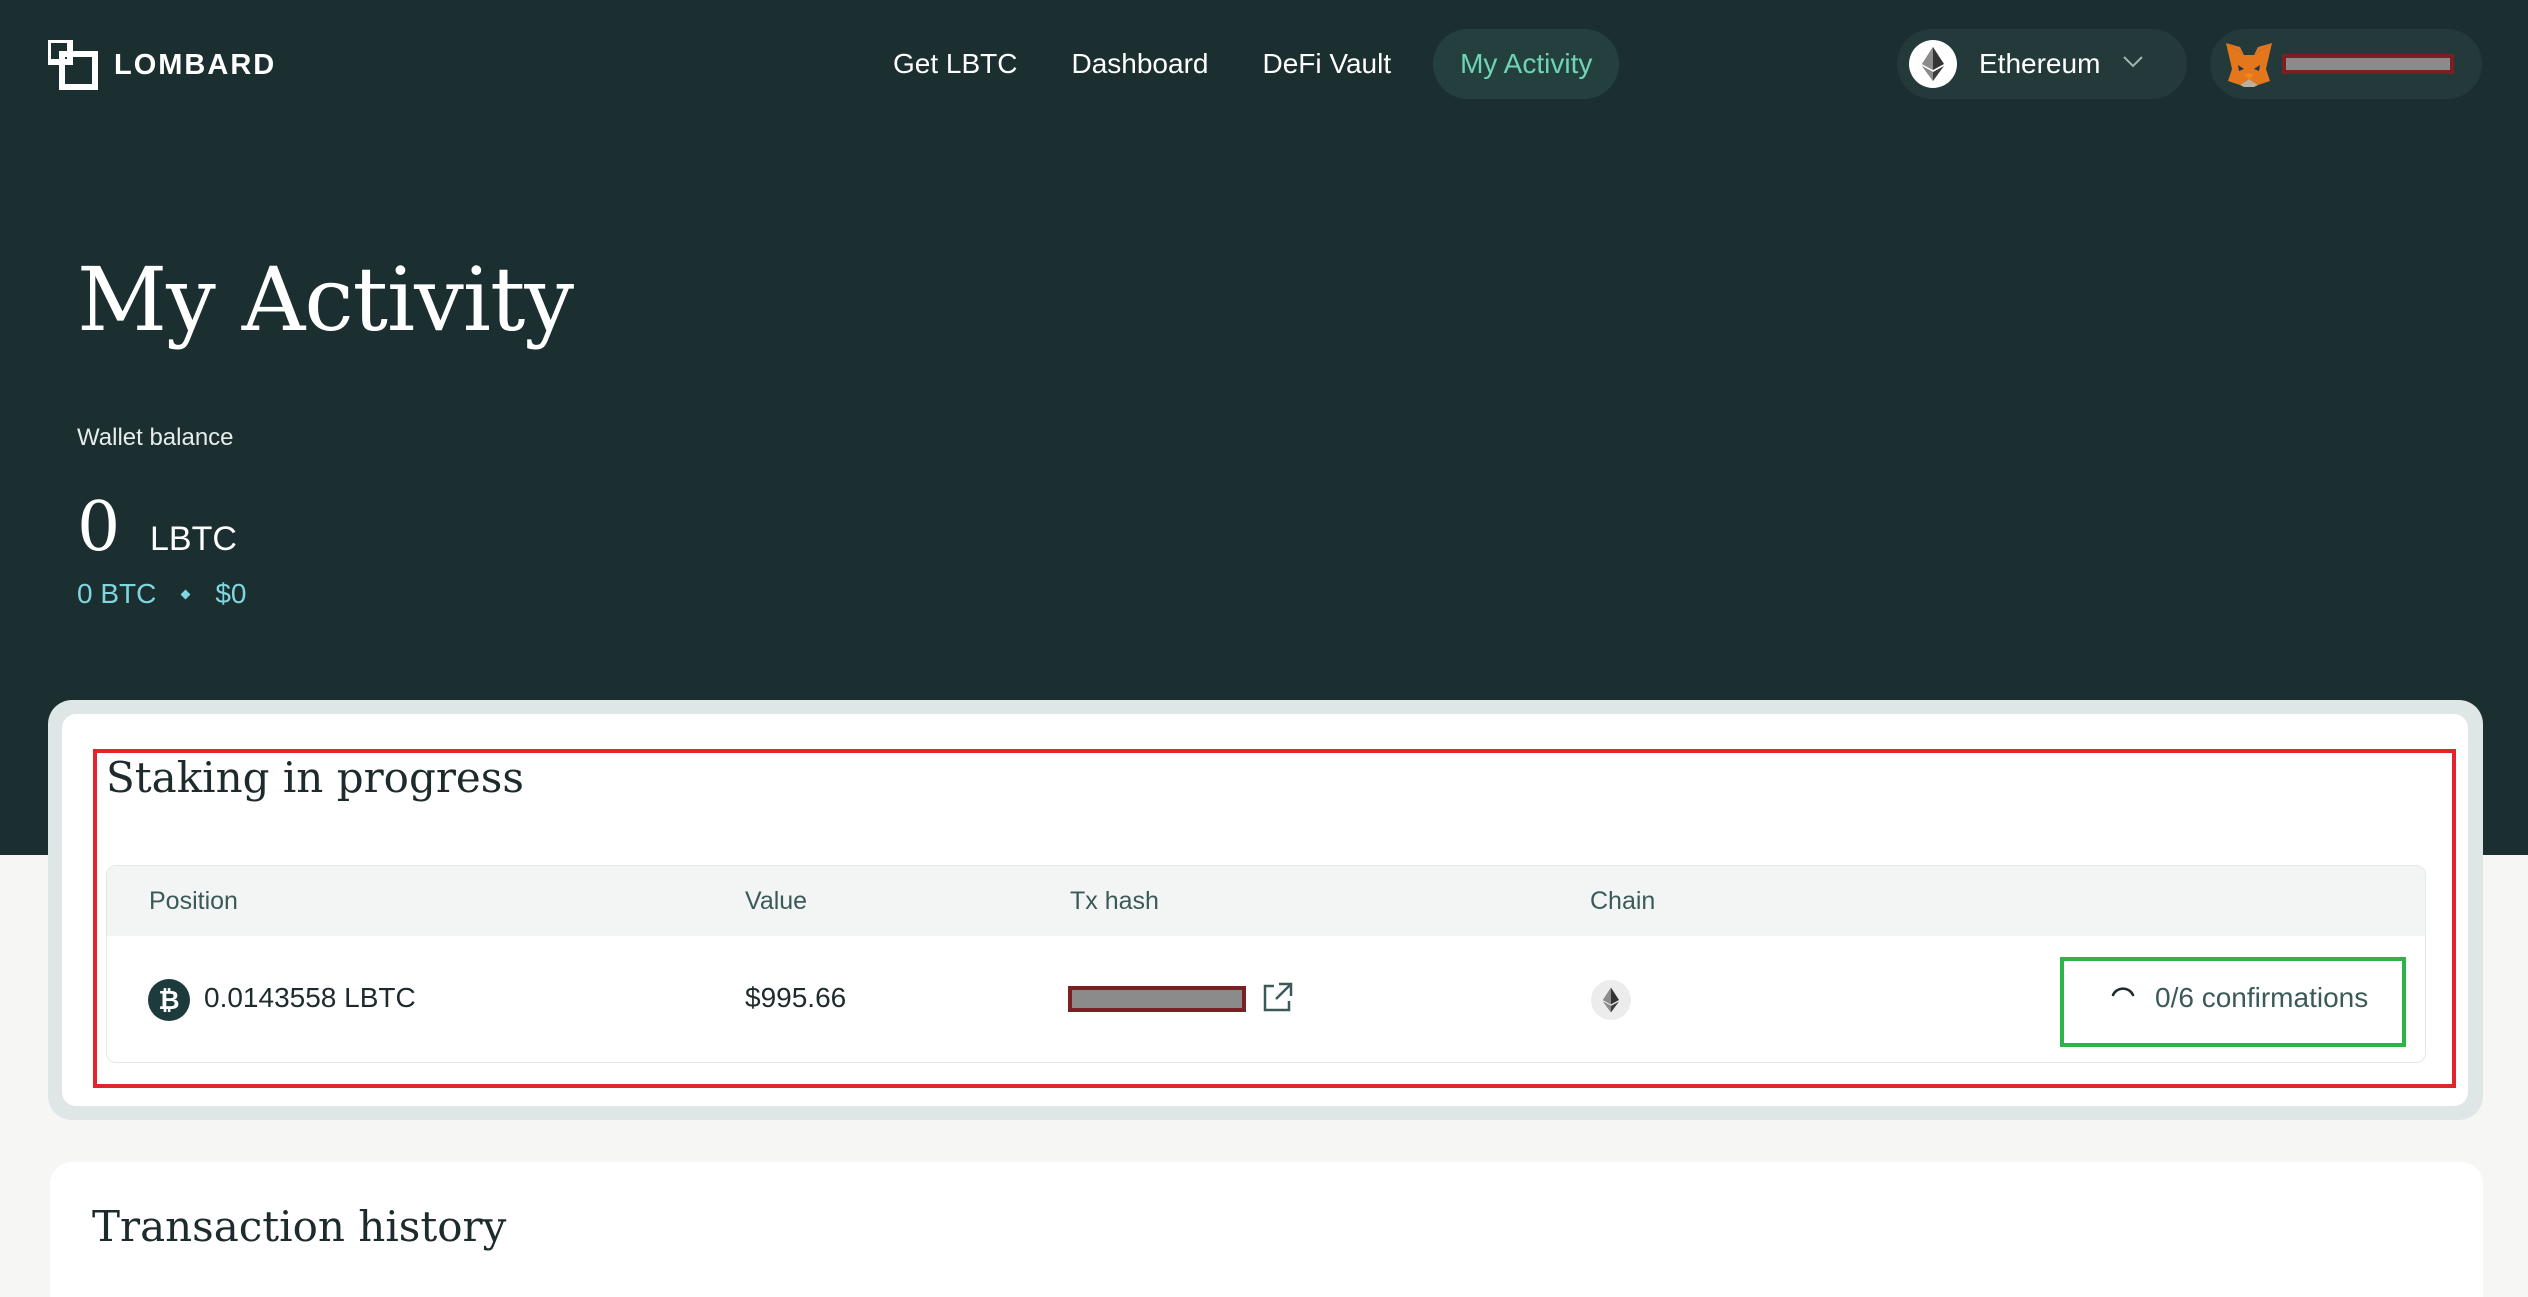  What do you see at coordinates (776, 901) in the screenshot?
I see `column-value: Value` at bounding box center [776, 901].